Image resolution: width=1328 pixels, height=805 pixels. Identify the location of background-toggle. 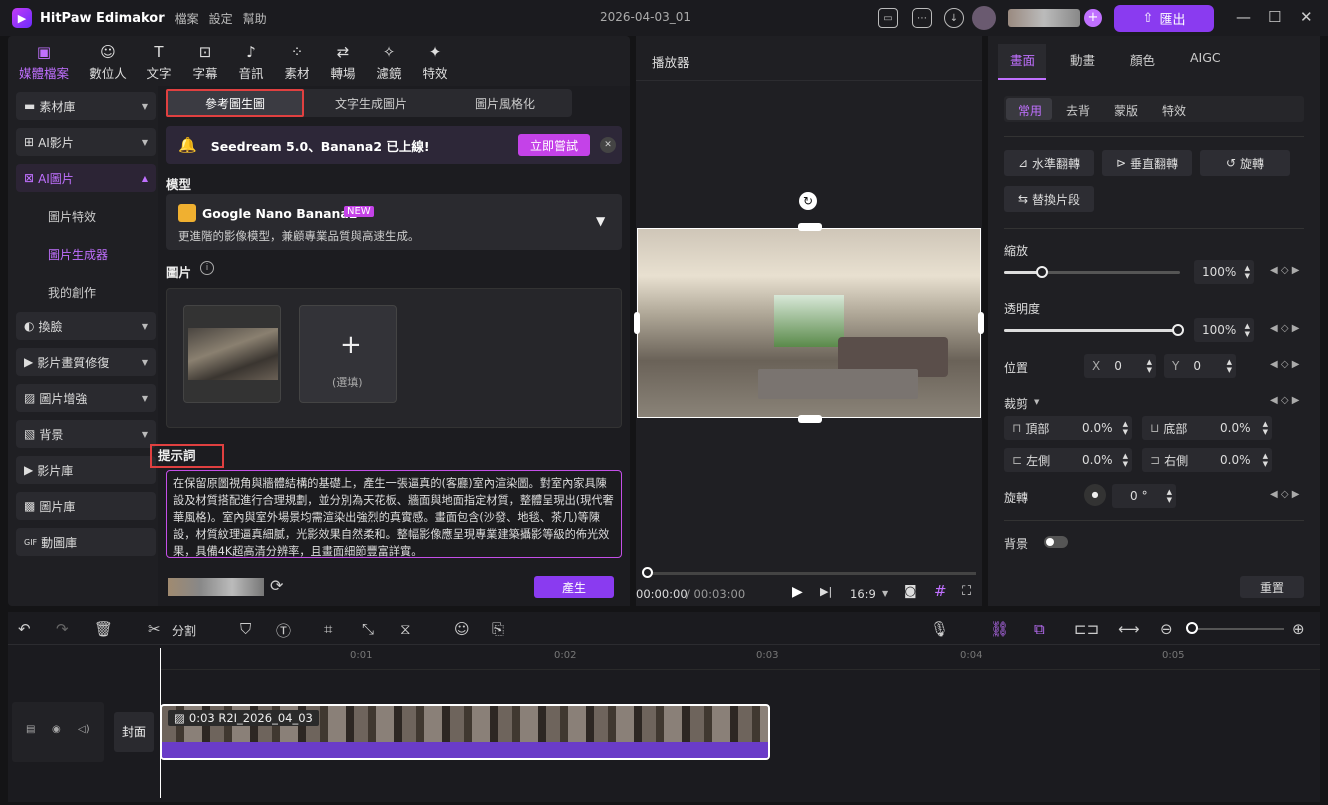
(1056, 542).